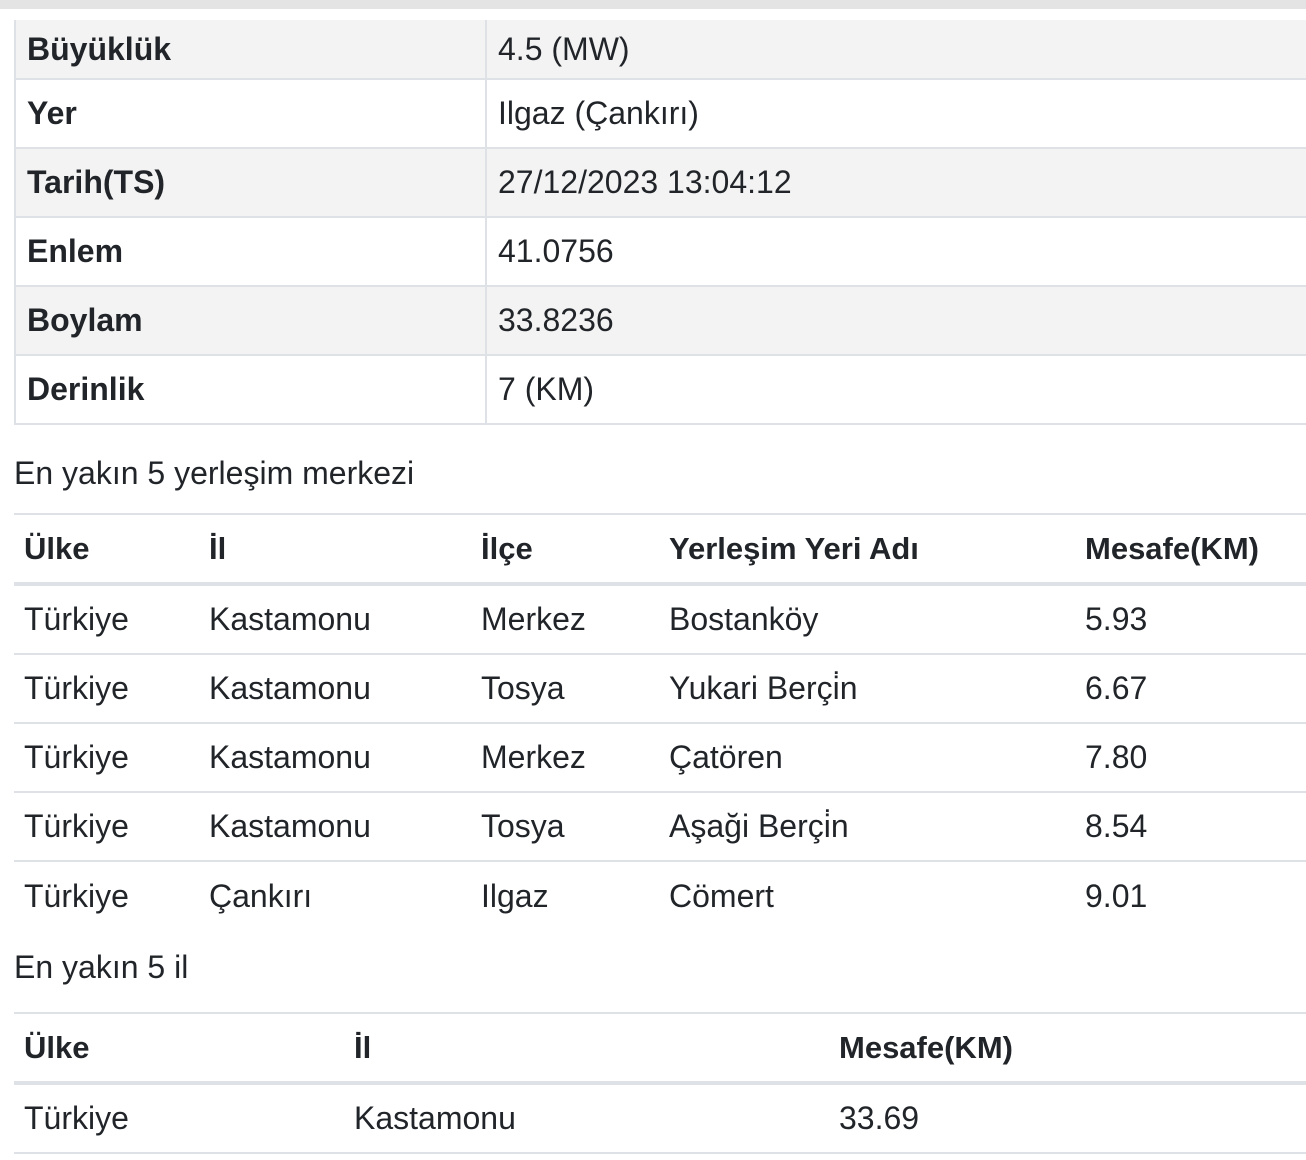 The image size is (1306, 1160). What do you see at coordinates (214, 473) in the screenshot?
I see `settlements-section-title: En yakın 5 yerleşim merkezi` at bounding box center [214, 473].